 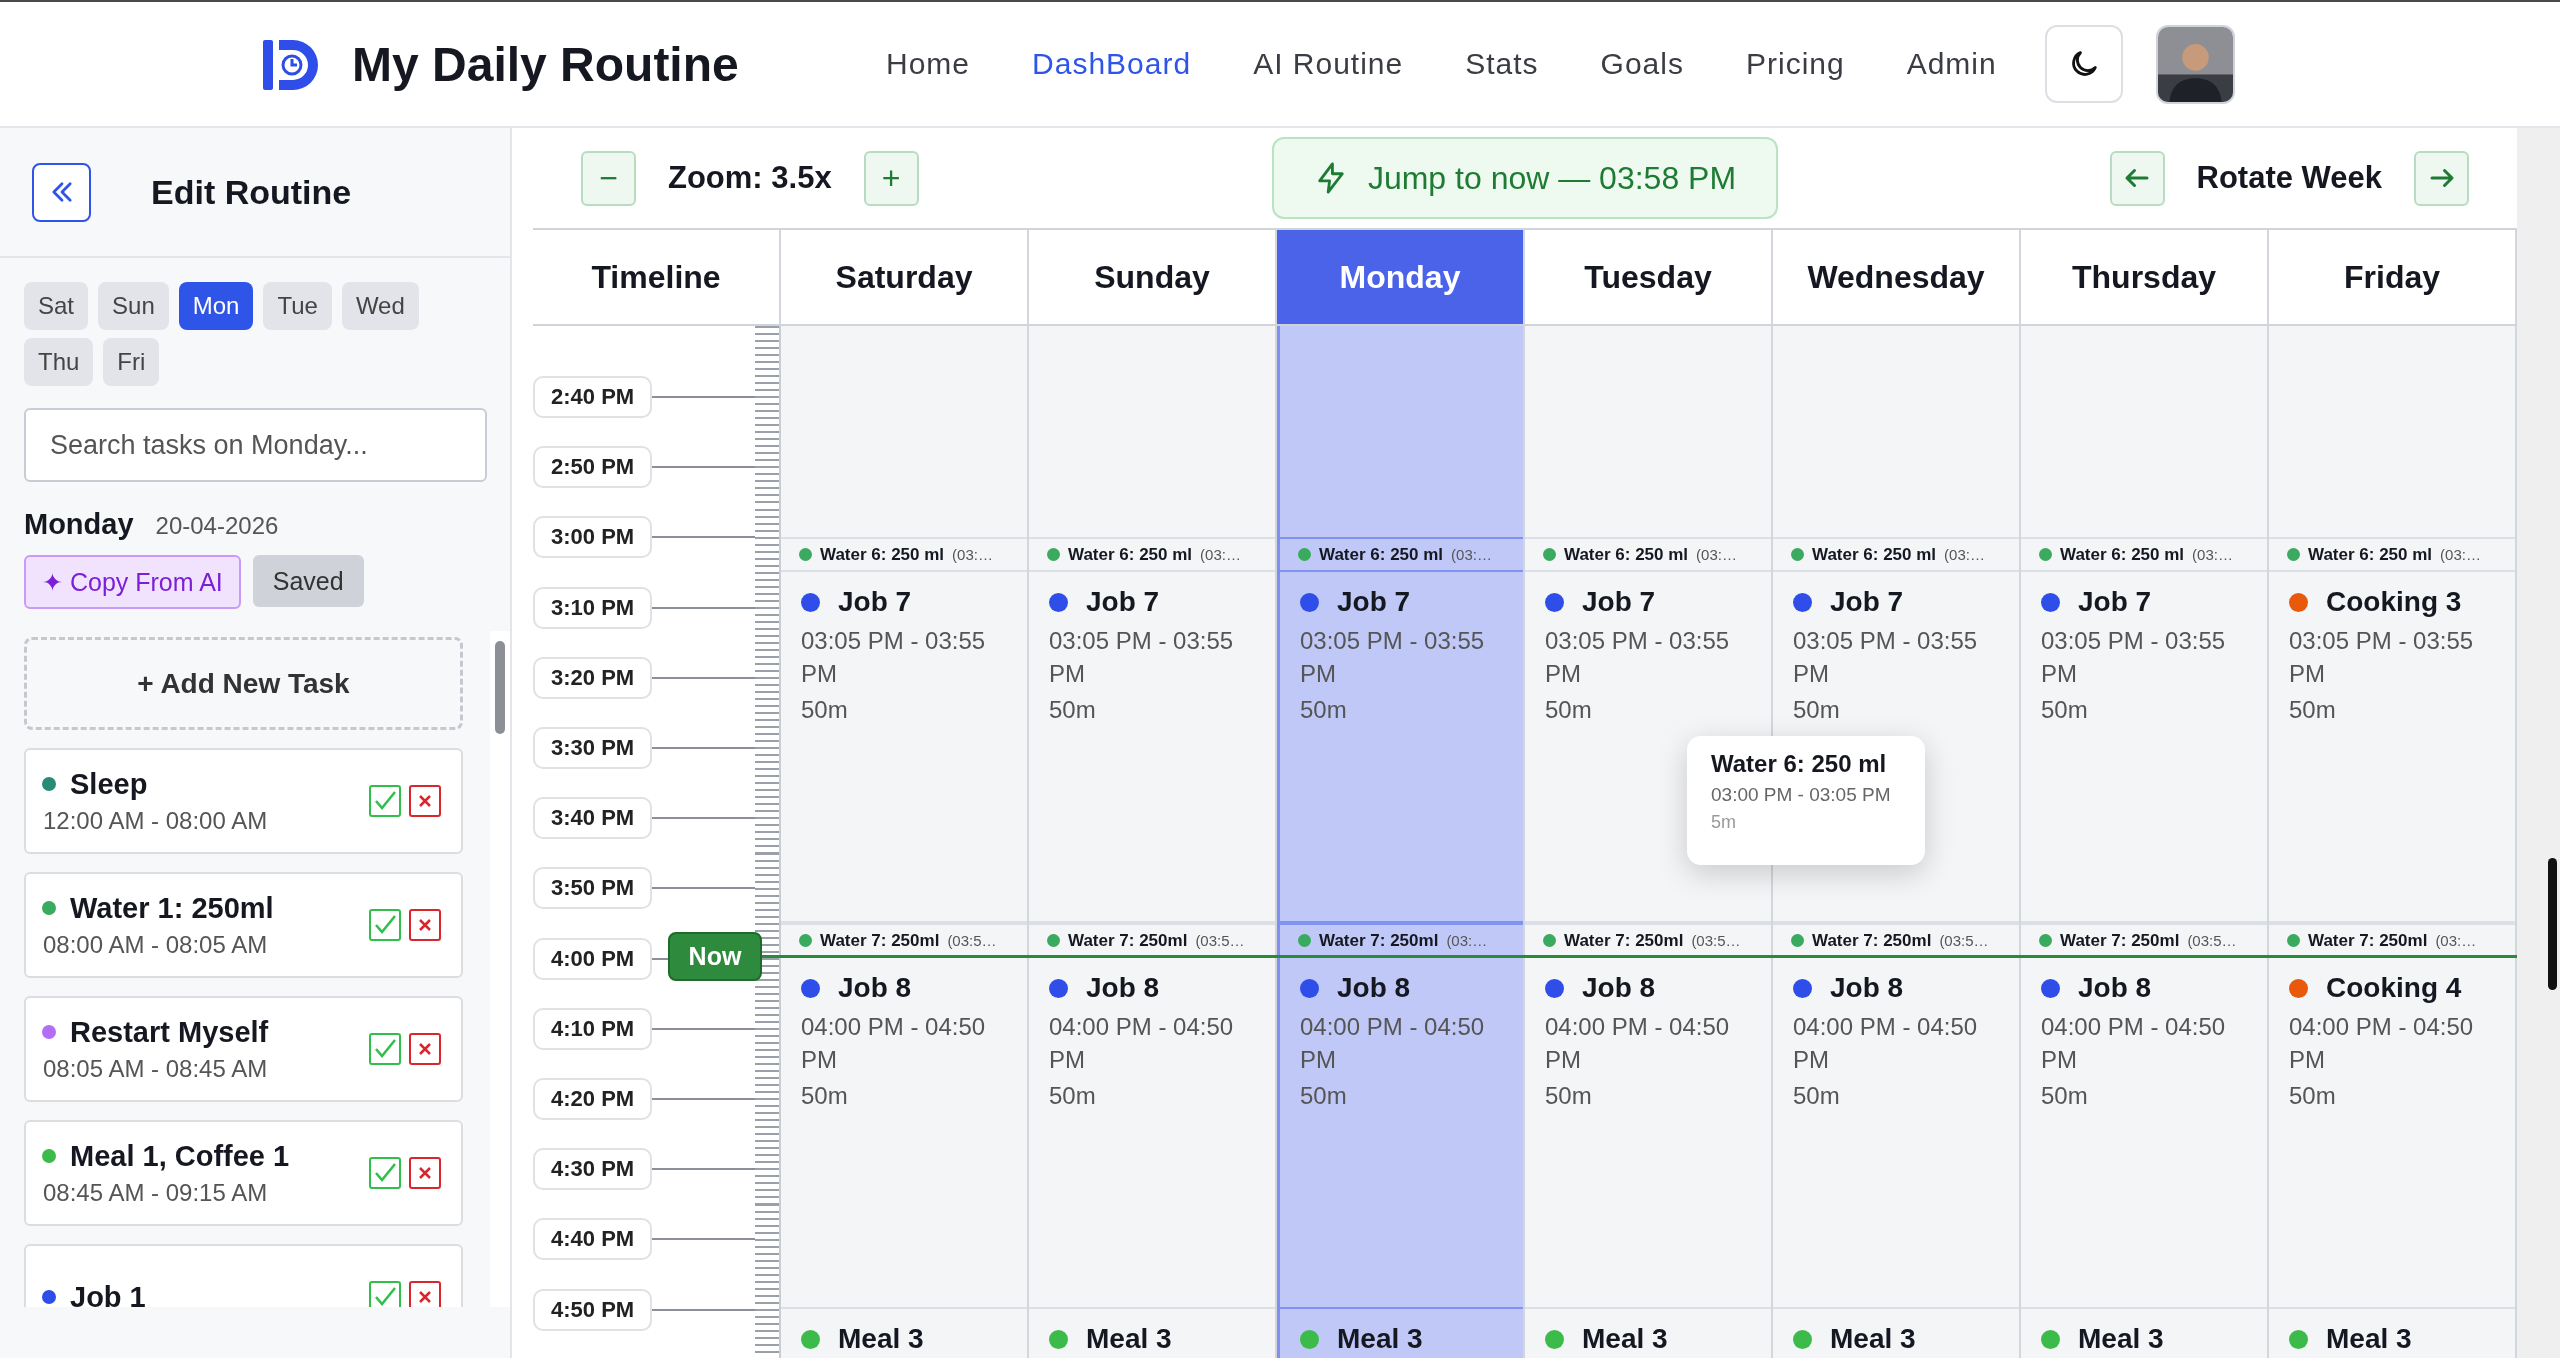 What do you see at coordinates (593, 1028) in the screenshot?
I see `time-label: 4:10 PM` at bounding box center [593, 1028].